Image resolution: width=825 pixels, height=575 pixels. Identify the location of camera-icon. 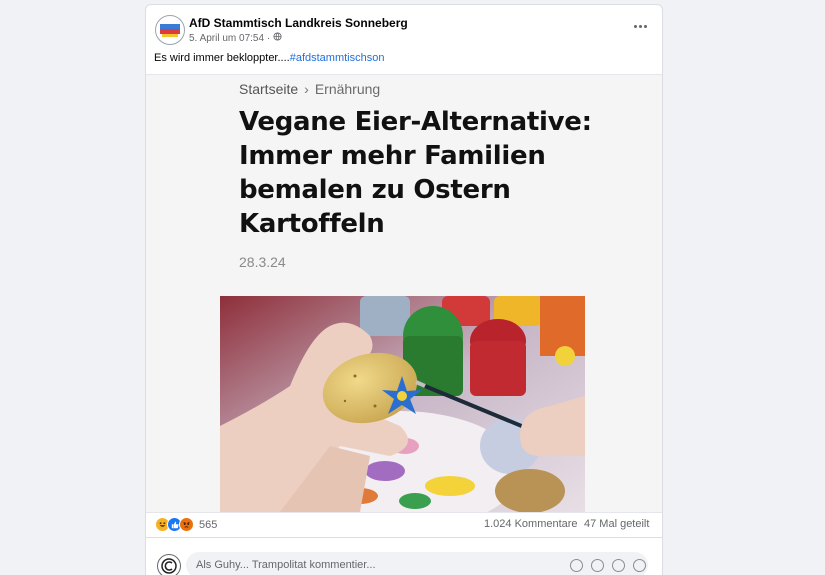
(597, 565).